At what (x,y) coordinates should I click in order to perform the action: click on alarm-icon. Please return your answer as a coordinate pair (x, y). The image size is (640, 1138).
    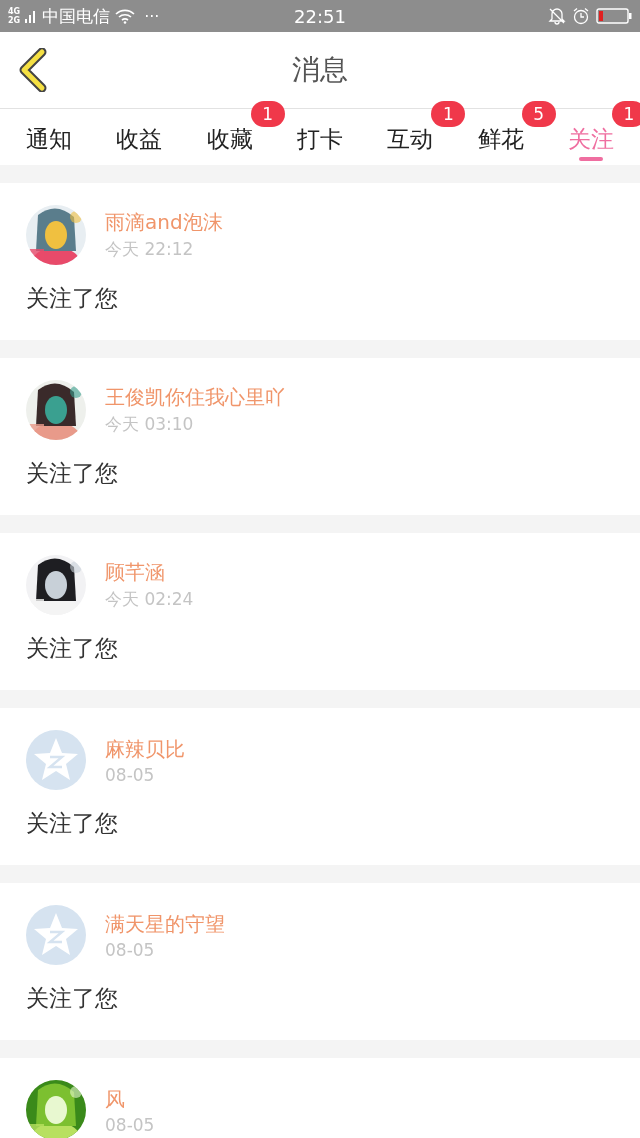
    Looking at the image, I should click on (581, 16).